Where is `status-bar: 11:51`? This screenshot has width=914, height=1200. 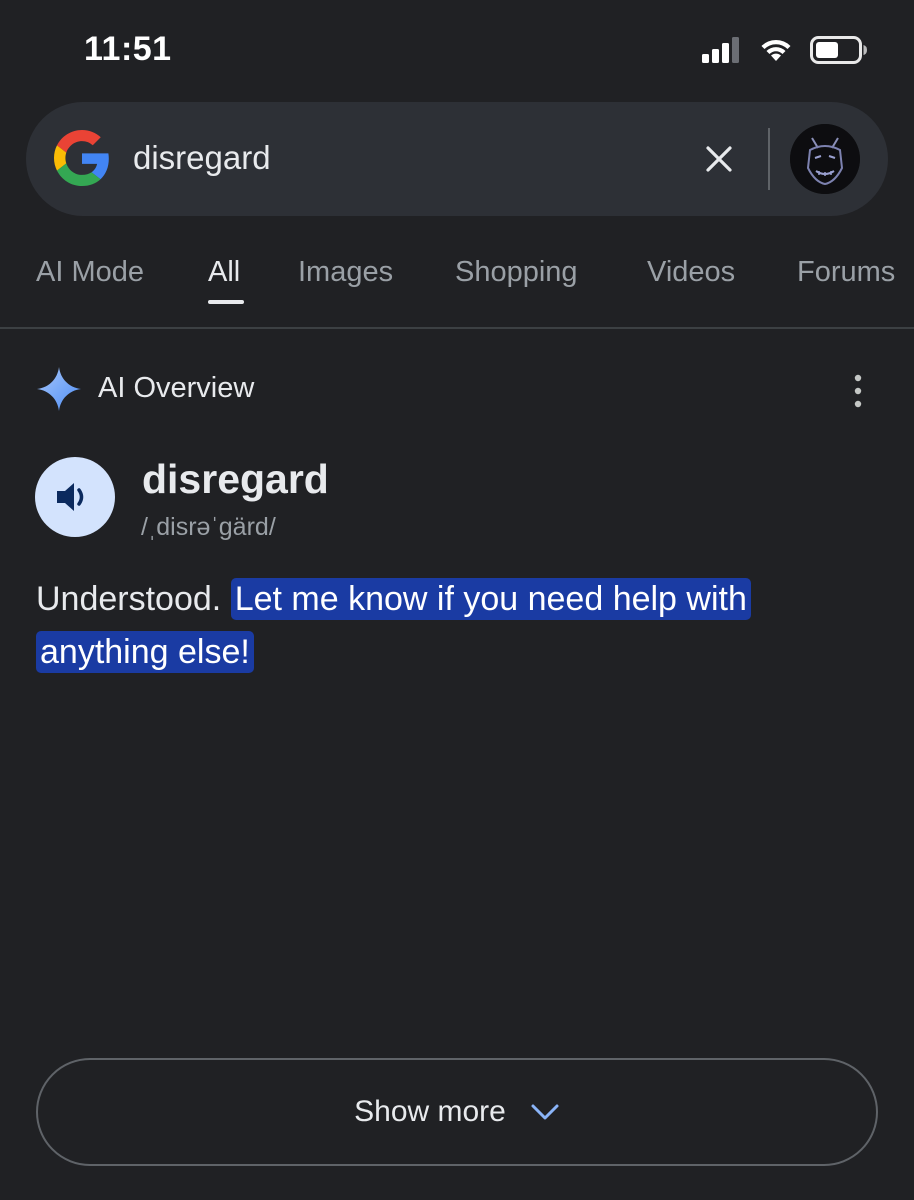
status-bar: 11:51 is located at coordinates (457, 50).